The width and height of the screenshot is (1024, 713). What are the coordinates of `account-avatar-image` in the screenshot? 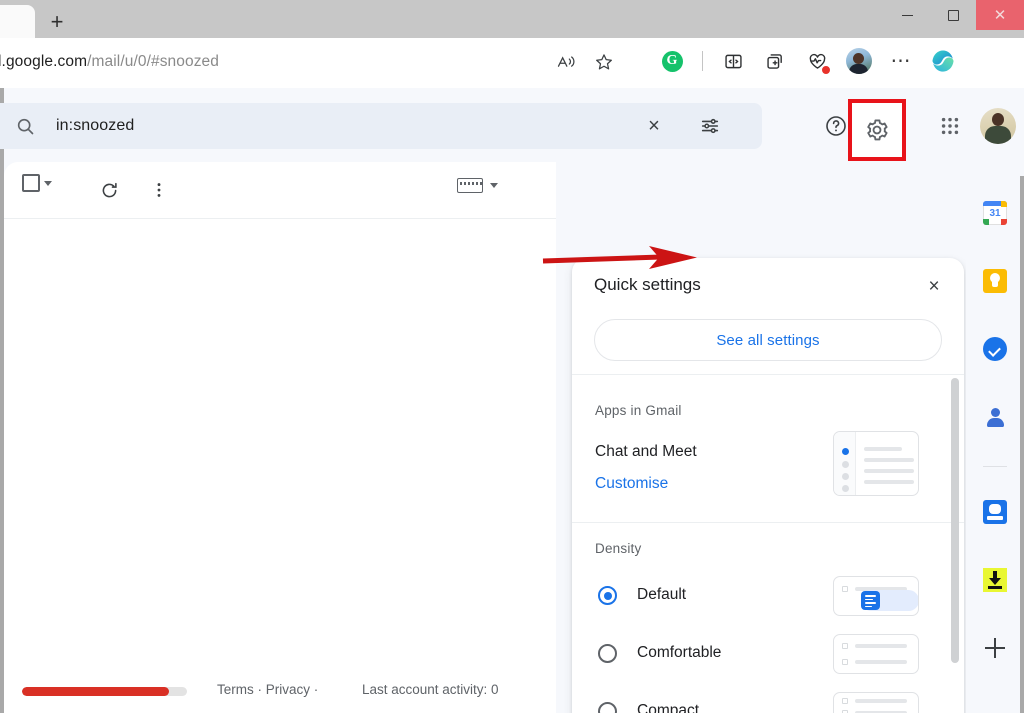 It's located at (998, 126).